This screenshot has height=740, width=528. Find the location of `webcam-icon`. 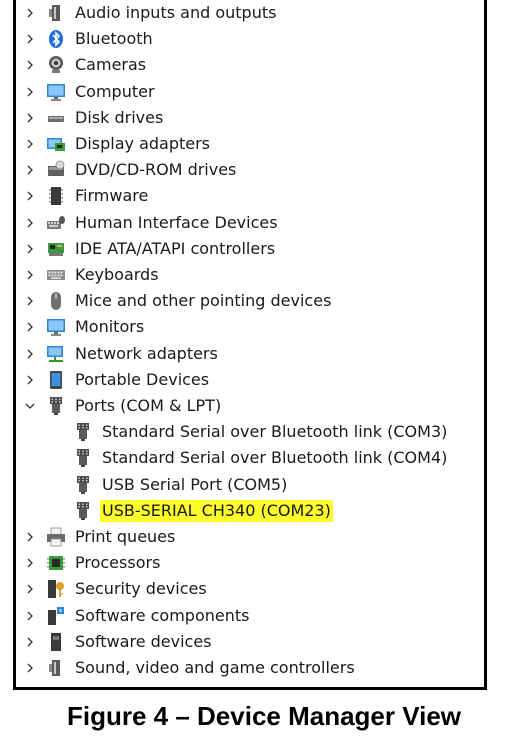

webcam-icon is located at coordinates (56, 65).